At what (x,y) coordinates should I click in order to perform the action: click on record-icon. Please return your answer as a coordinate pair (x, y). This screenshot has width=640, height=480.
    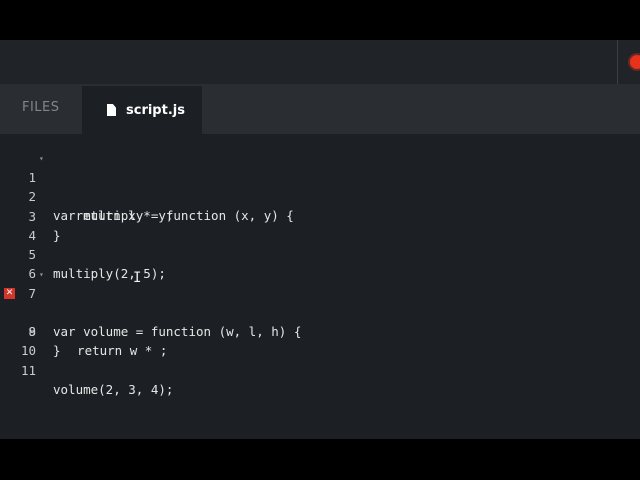
    Looking at the image, I should click on (635, 62).